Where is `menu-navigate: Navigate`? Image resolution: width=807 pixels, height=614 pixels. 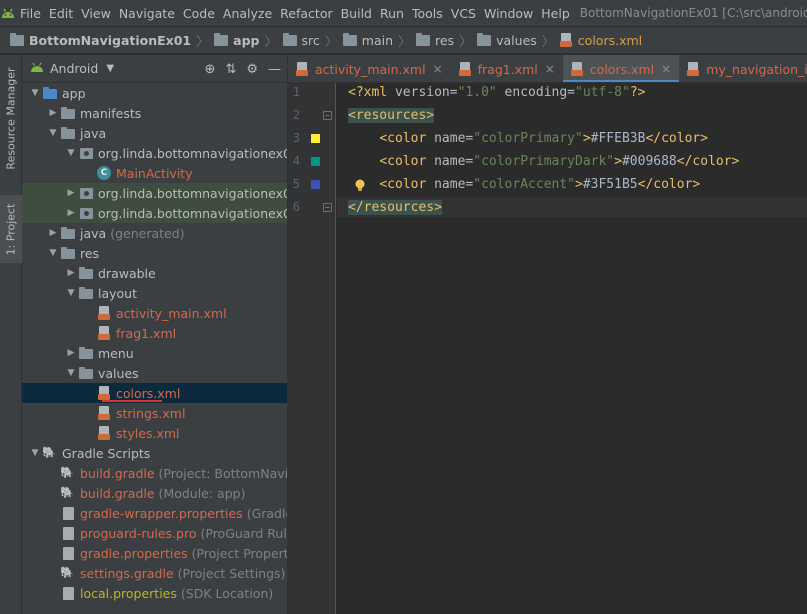
menu-navigate: Navigate is located at coordinates (147, 13).